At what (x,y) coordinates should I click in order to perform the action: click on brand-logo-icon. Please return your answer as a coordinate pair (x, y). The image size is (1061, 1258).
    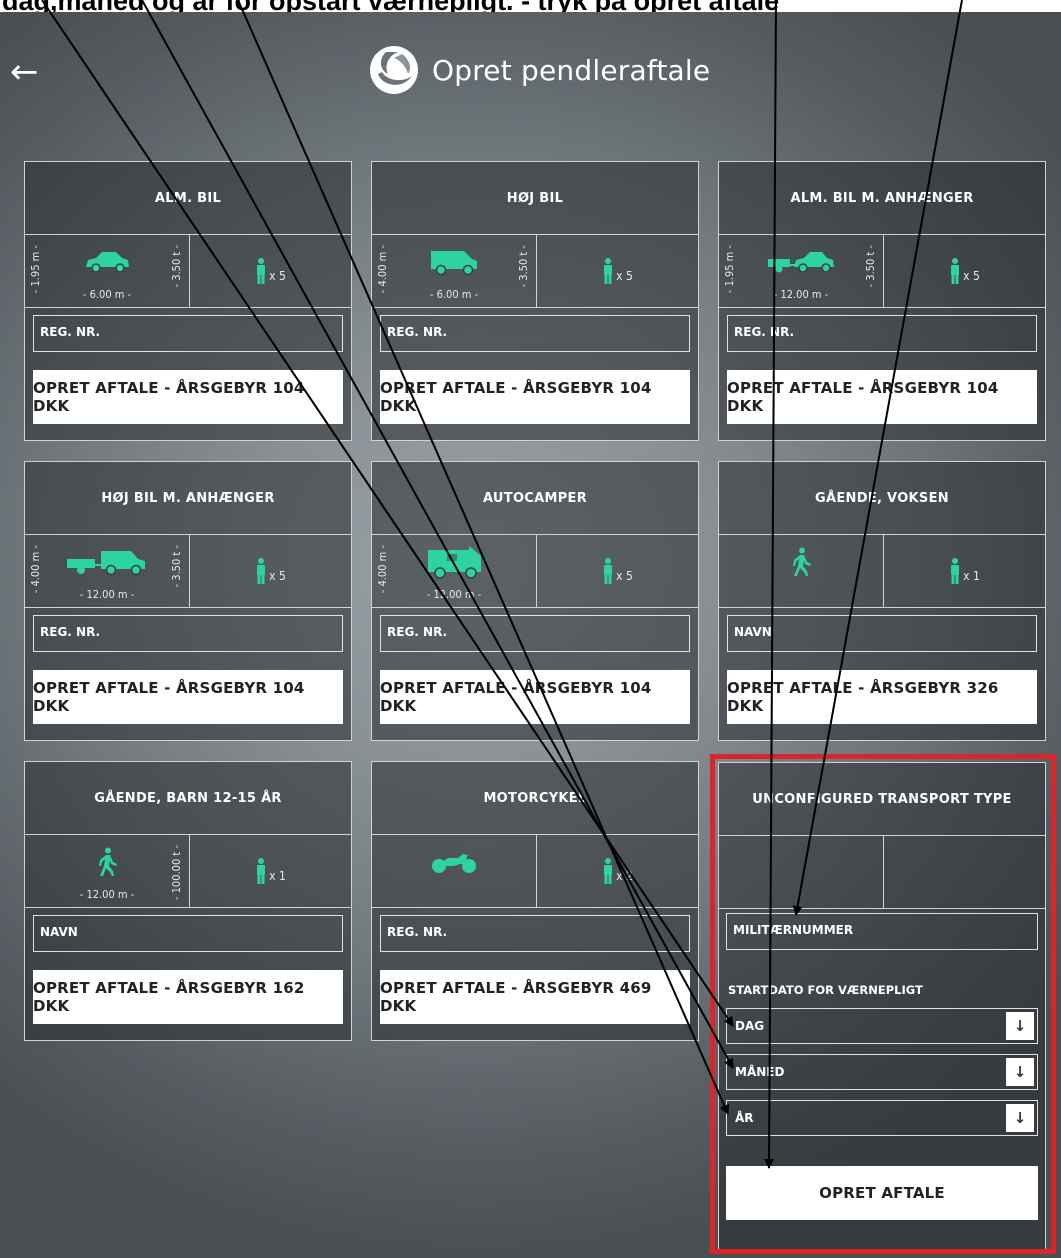
    Looking at the image, I should click on (394, 70).